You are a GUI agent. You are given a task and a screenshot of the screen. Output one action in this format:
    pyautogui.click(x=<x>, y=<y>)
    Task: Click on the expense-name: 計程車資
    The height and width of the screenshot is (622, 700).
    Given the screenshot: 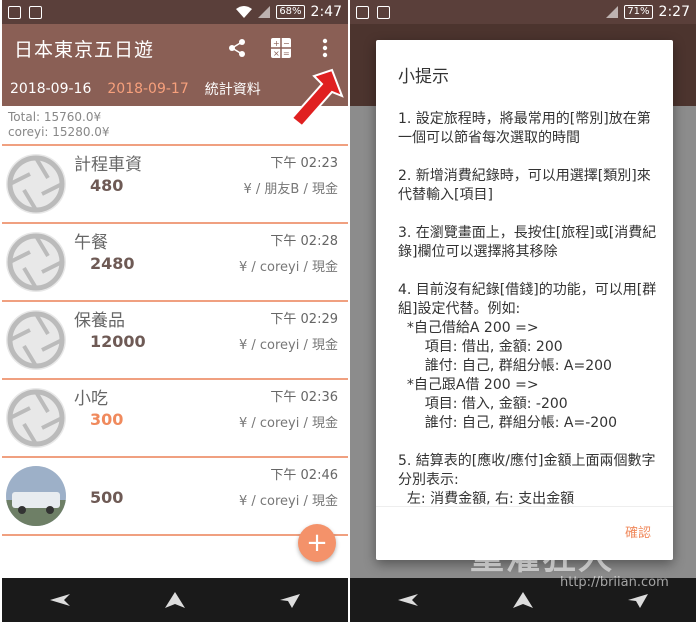 What is the action you would take?
    pyautogui.click(x=108, y=165)
    